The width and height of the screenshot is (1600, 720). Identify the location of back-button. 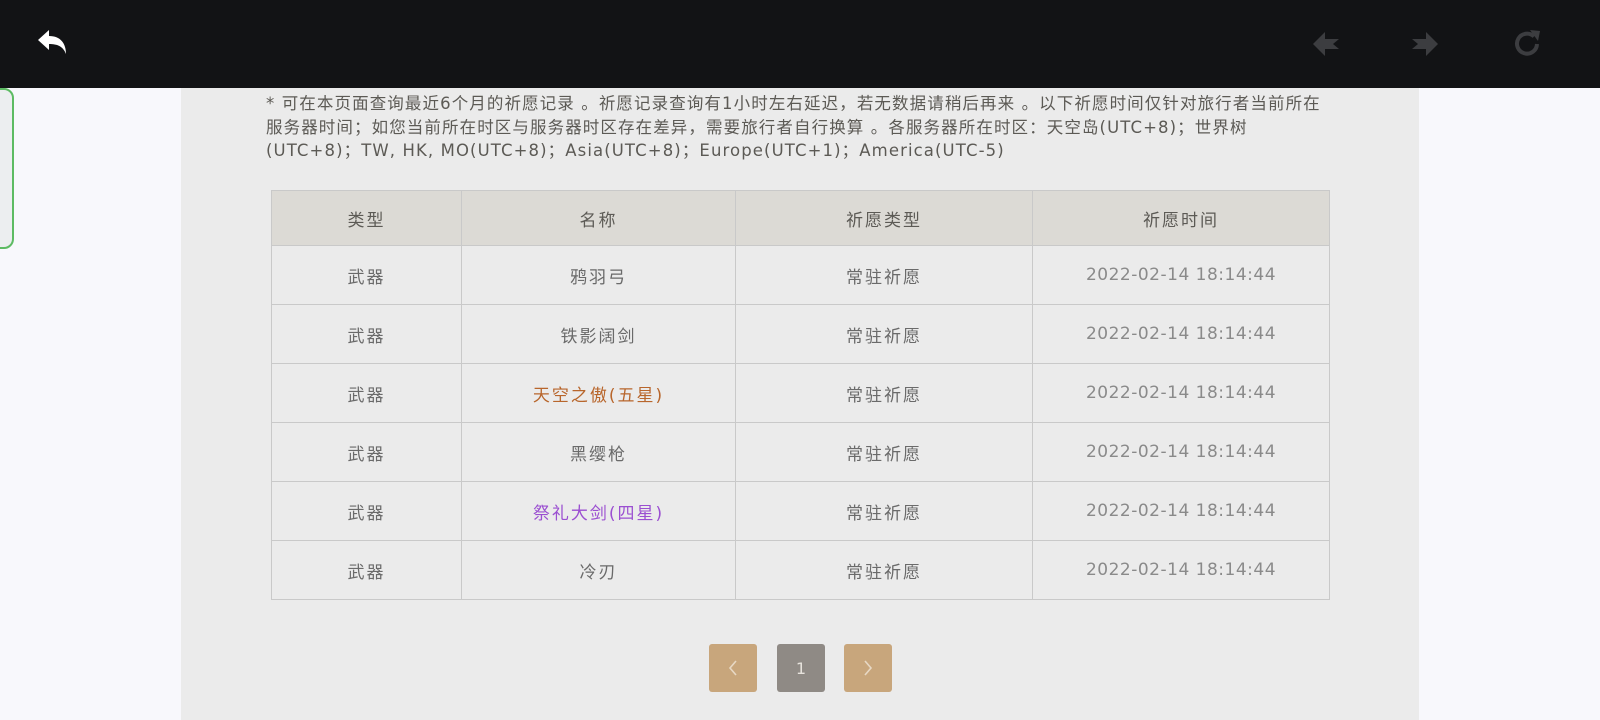
(55, 44).